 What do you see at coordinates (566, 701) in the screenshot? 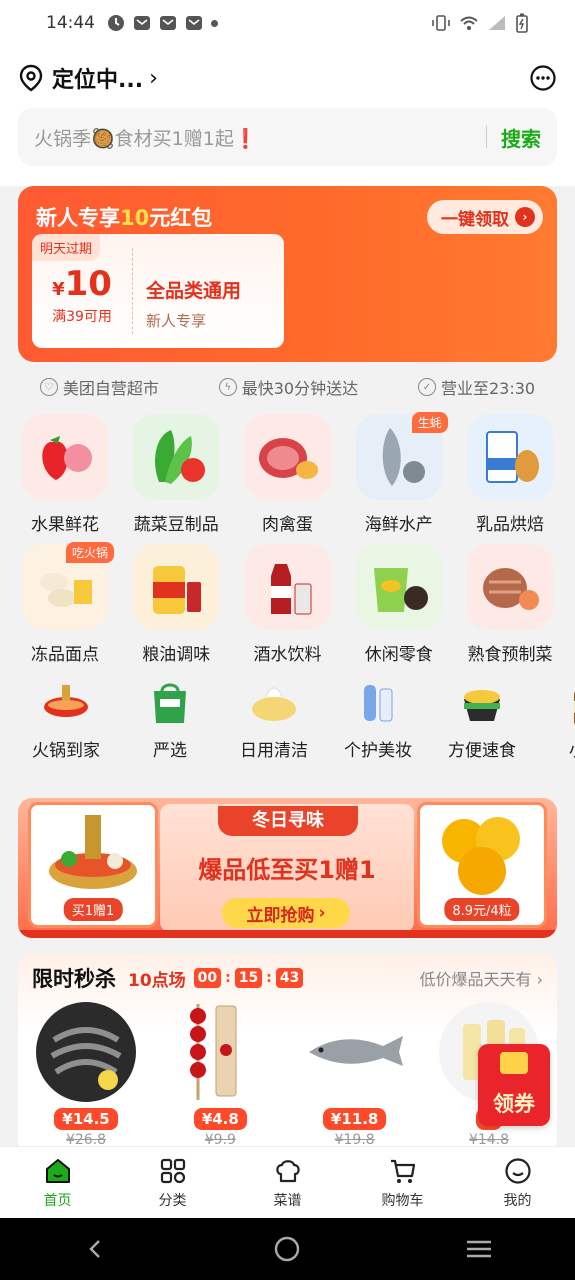
I see `liquor-bottle-icon` at bounding box center [566, 701].